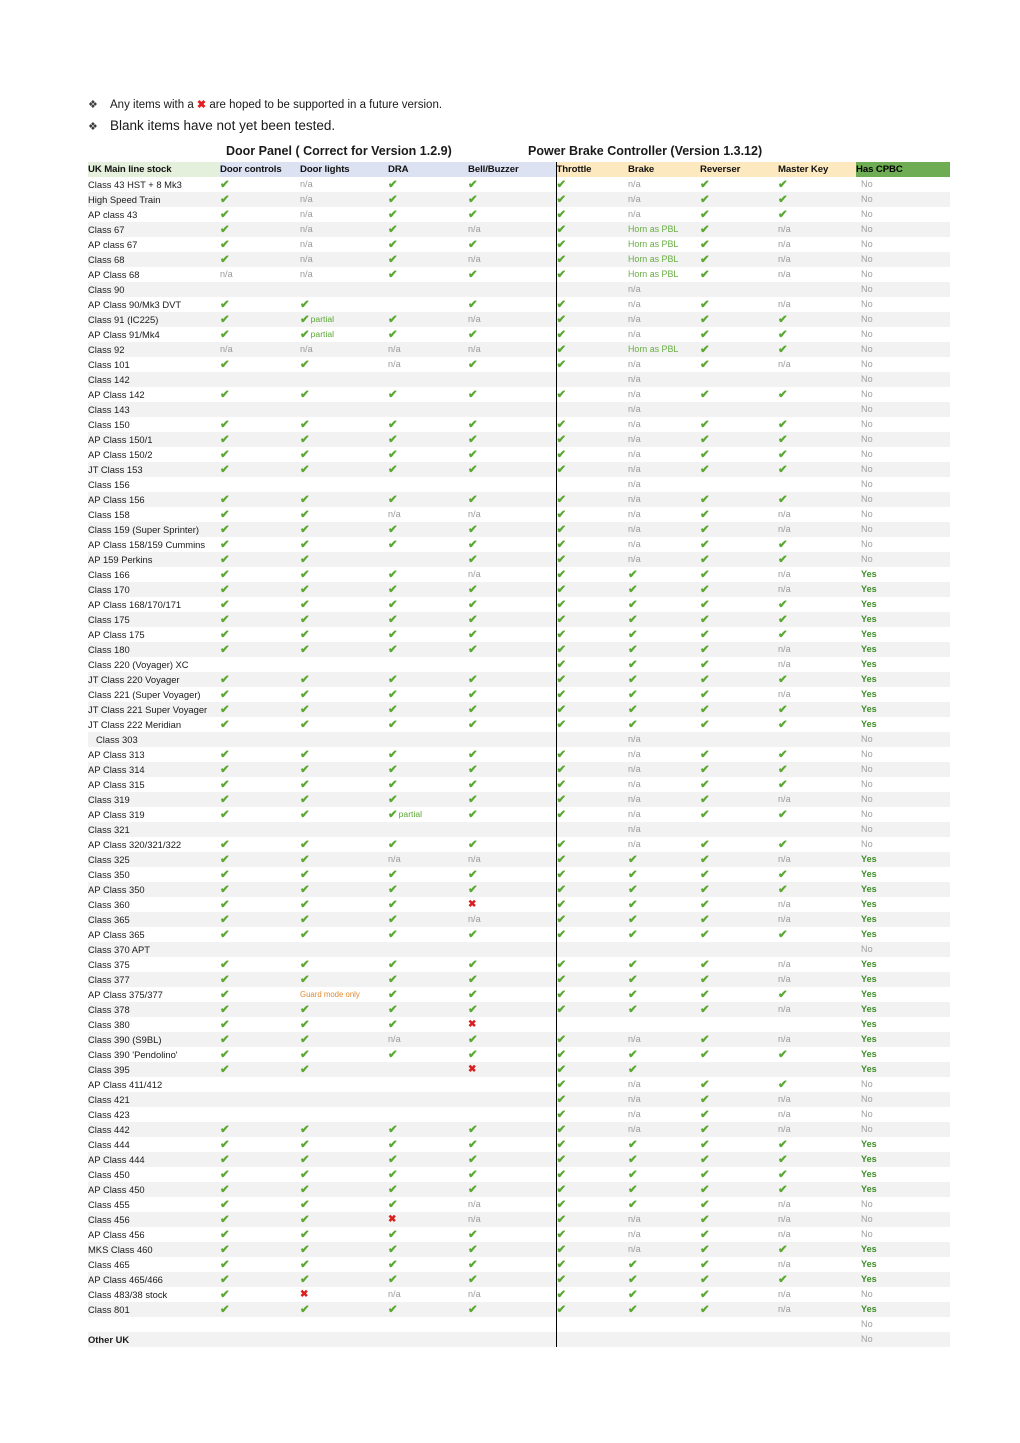 The image size is (1020, 1443). What do you see at coordinates (519, 1009) in the screenshot?
I see `table-row: Class 378 ✔ ✔ ✔ ✔ ✔ ✔ ✔ n/a Yes` at bounding box center [519, 1009].